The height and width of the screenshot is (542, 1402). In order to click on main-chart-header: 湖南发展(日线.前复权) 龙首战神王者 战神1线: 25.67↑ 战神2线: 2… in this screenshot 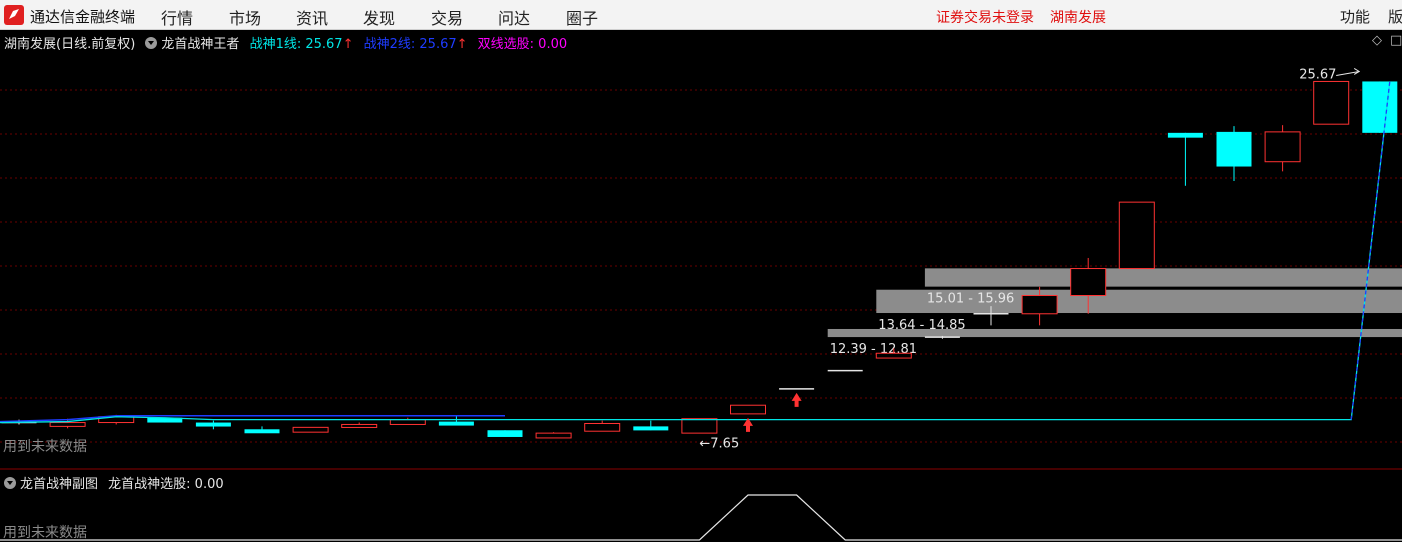, I will do `click(285, 42)`.